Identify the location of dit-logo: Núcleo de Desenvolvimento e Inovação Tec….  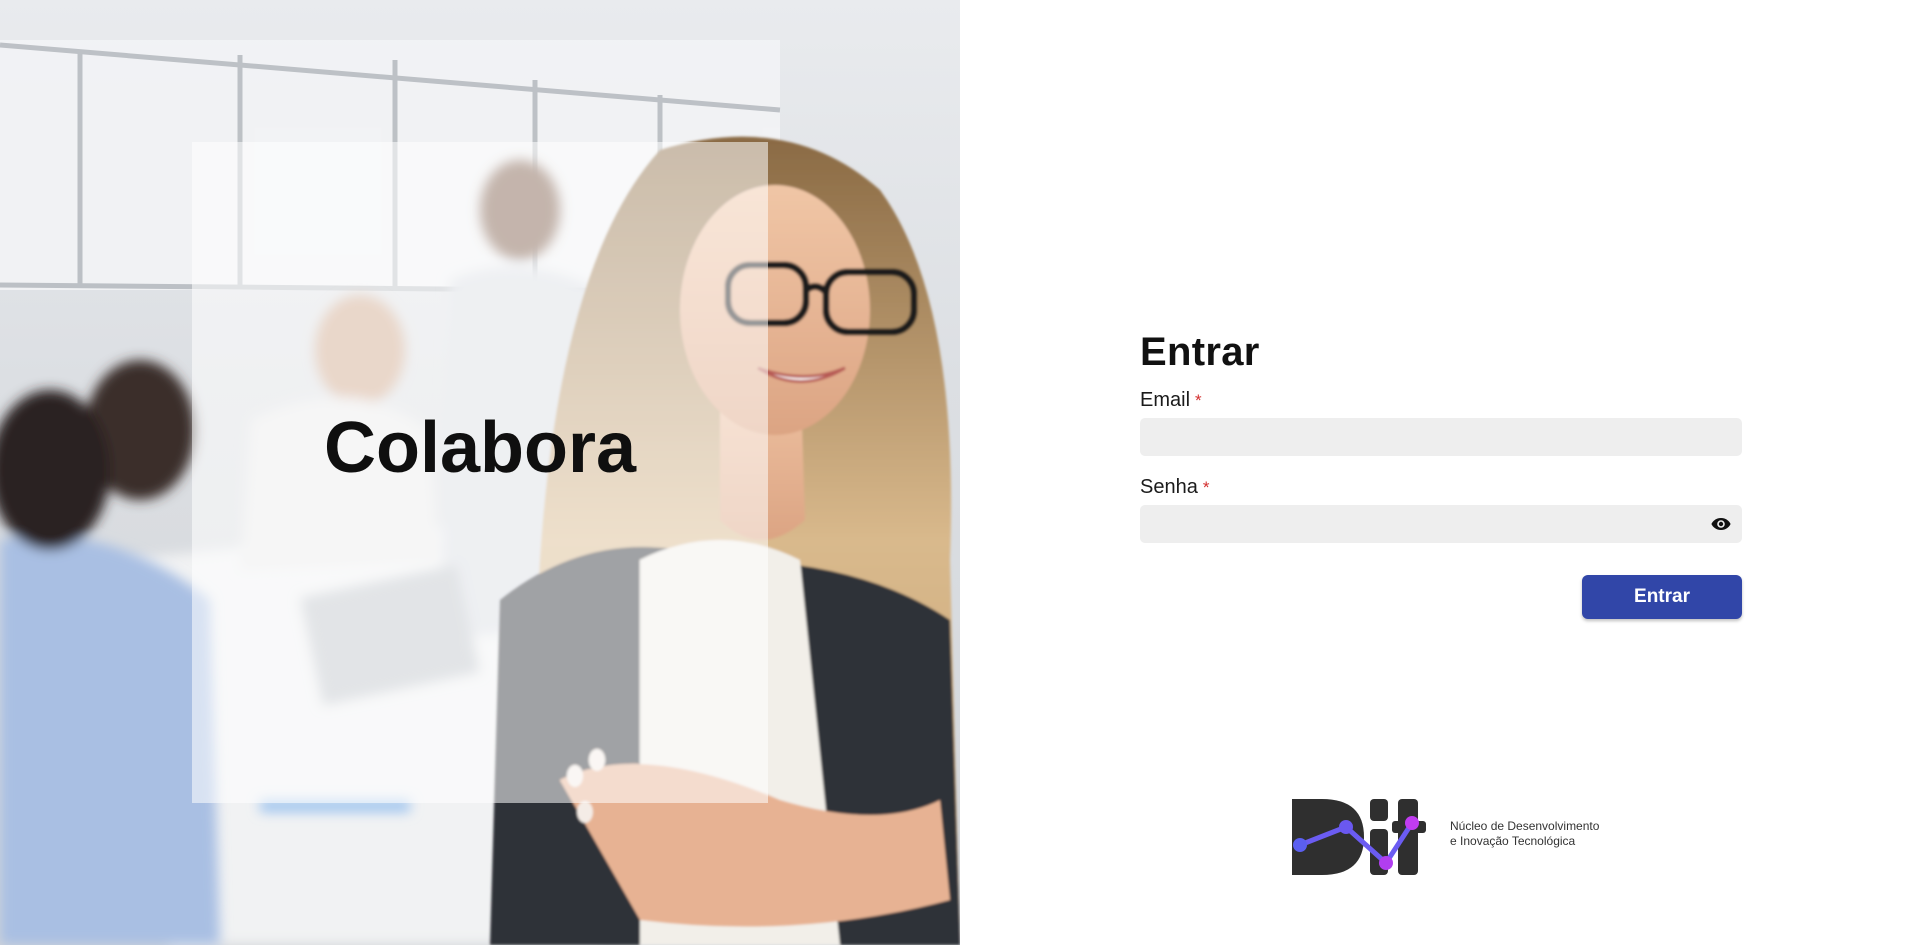
(1444, 834).